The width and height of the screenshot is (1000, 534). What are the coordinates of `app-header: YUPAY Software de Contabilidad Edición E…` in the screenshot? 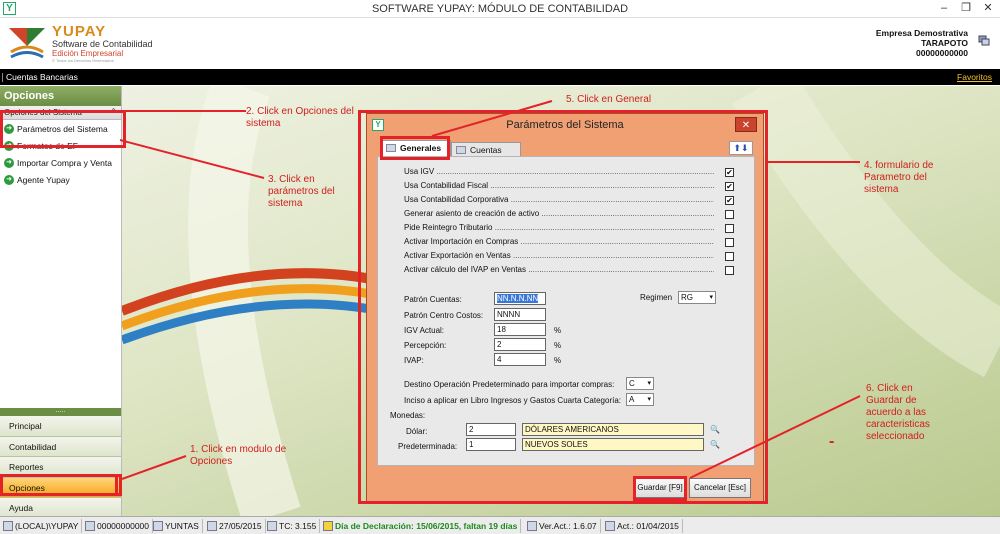 It's located at (500, 43).